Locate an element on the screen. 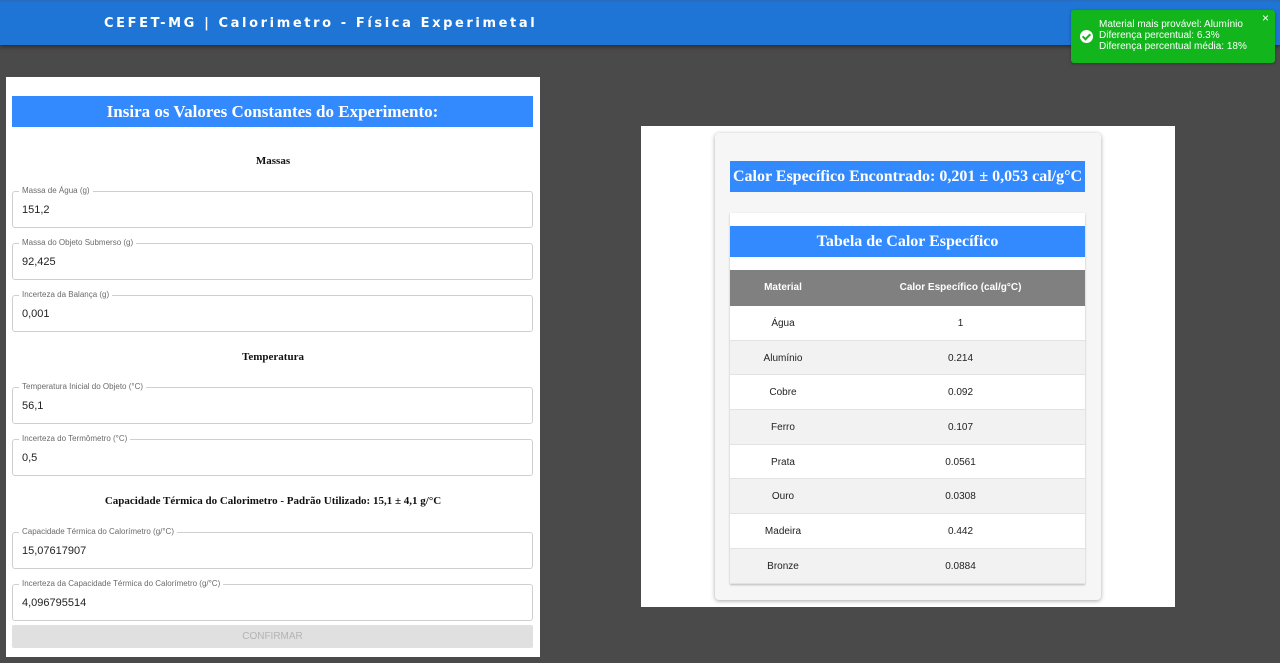  cell-material: Bronze is located at coordinates (783, 566).